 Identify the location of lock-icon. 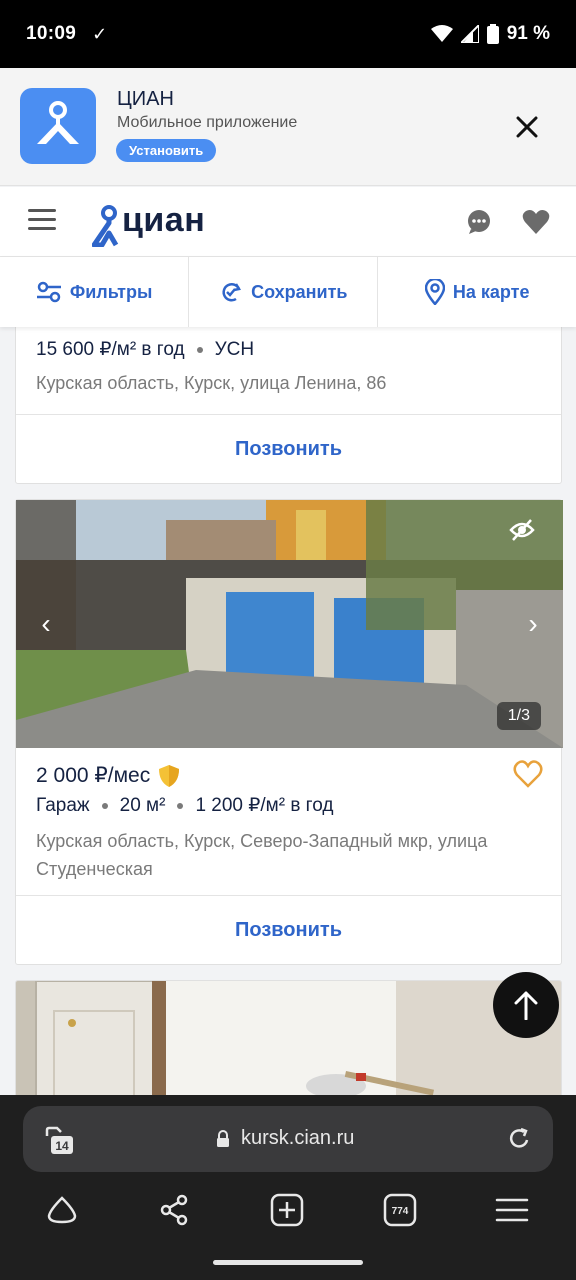
(223, 1138).